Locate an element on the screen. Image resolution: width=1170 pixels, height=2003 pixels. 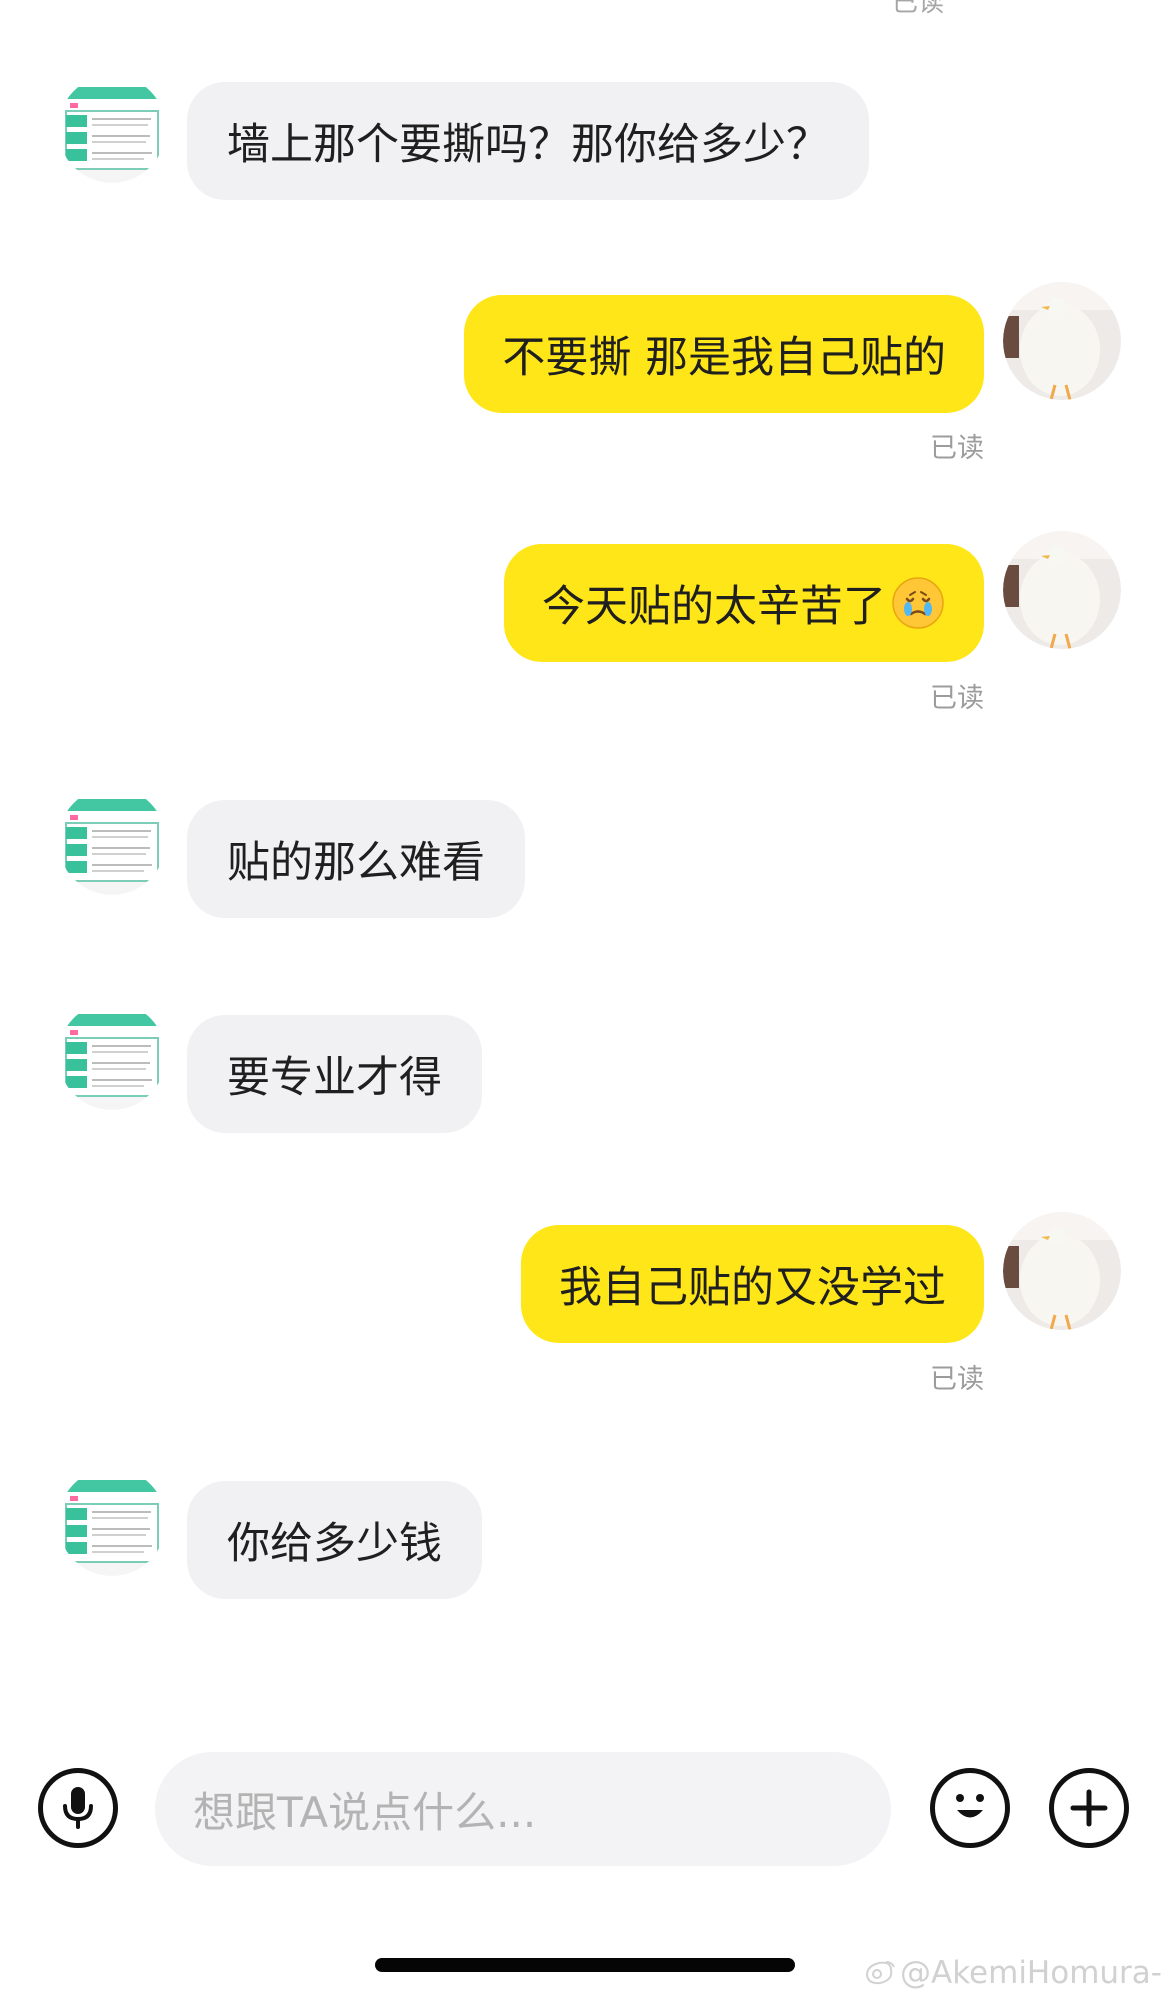
smiley-icon is located at coordinates (970, 1806).